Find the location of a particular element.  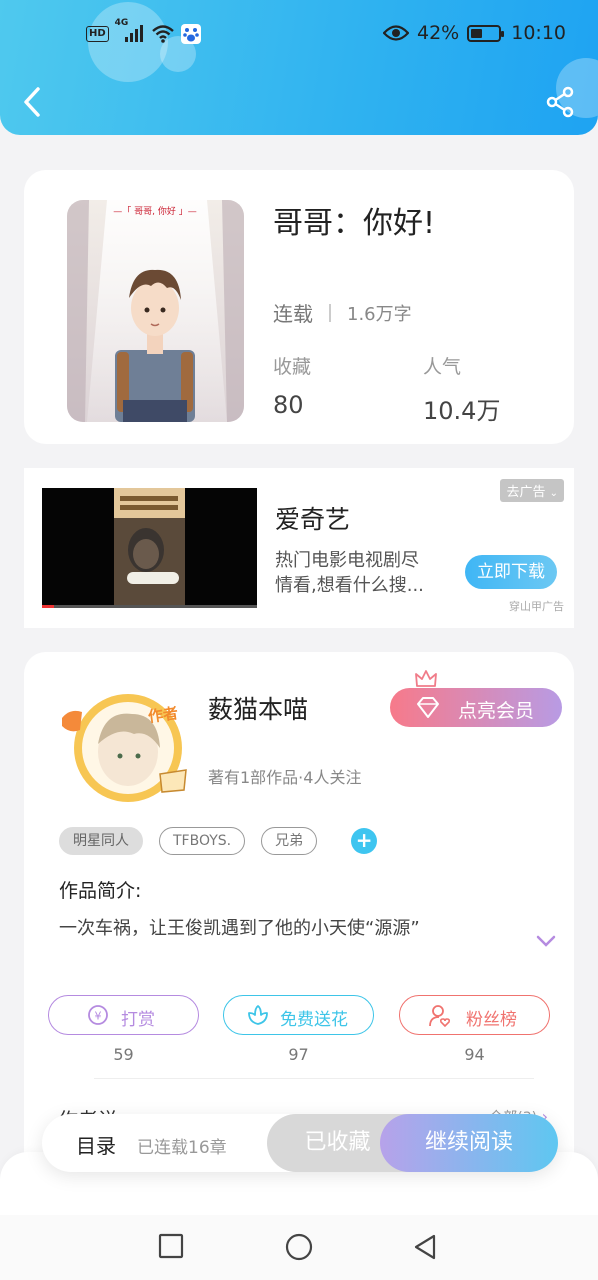

clock: 10:10 is located at coordinates (538, 33).